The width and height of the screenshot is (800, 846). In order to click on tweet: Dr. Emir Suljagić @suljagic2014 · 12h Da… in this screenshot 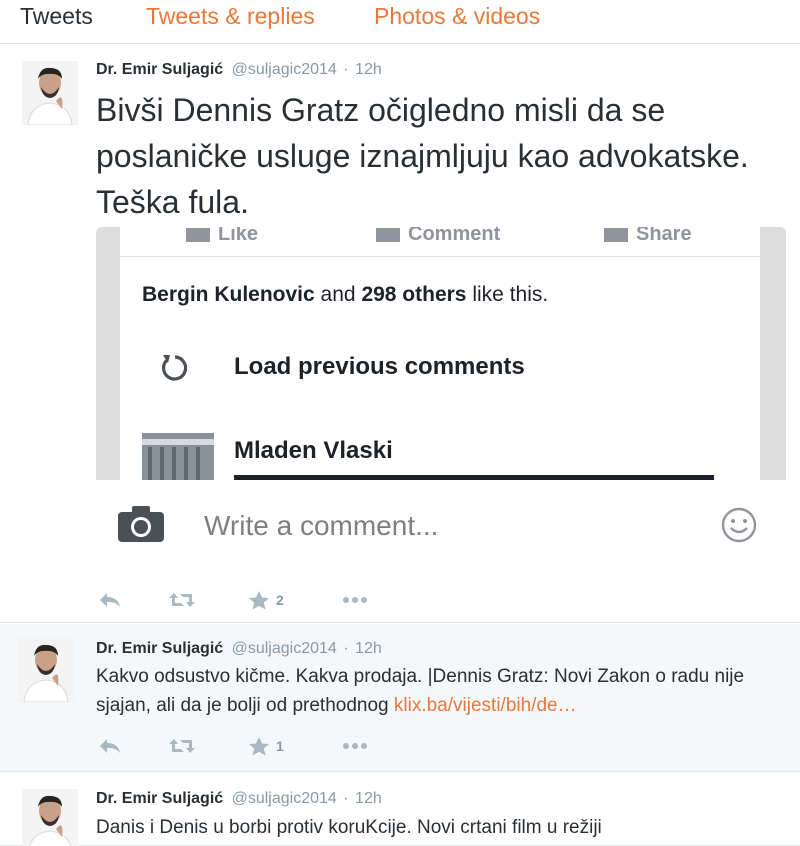, I will do `click(400, 809)`.